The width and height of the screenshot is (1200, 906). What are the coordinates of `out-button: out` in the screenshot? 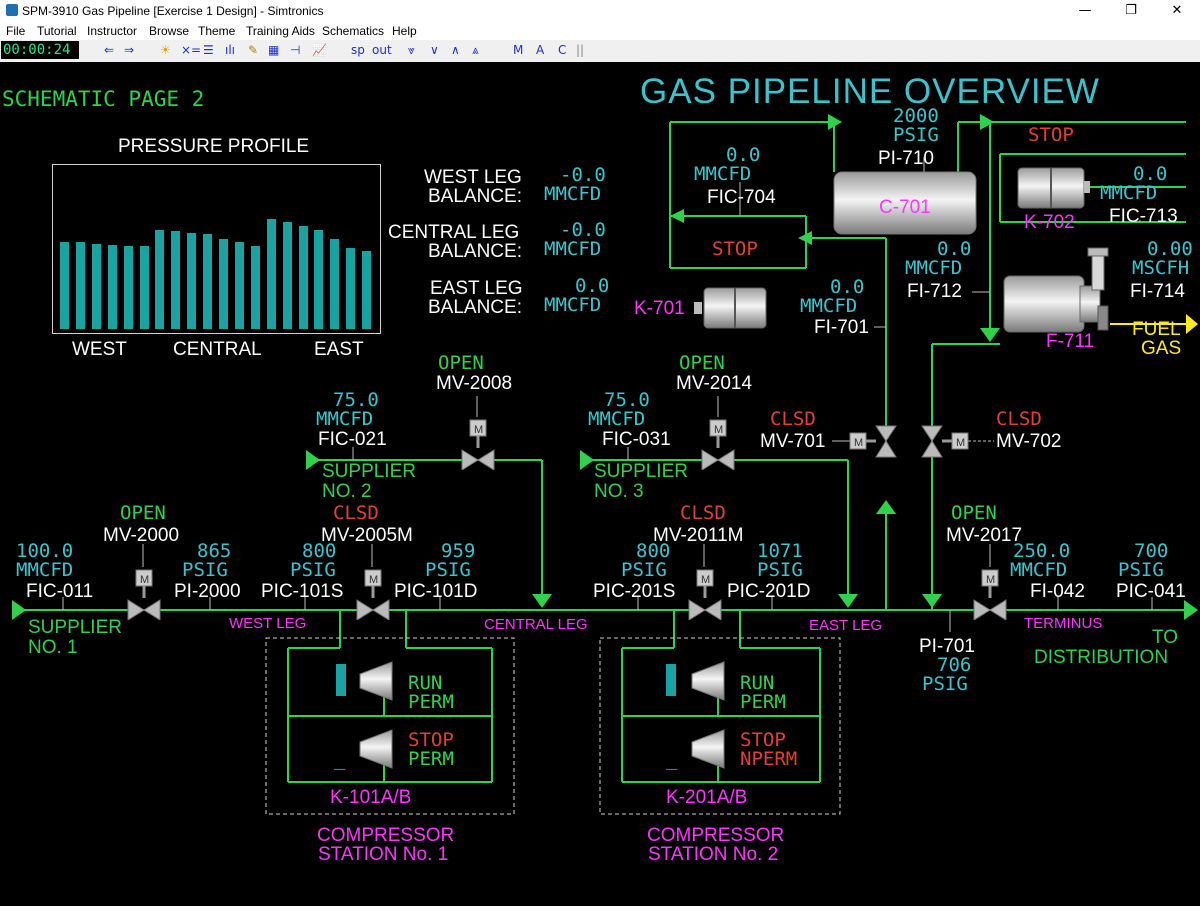 It's located at (382, 50).